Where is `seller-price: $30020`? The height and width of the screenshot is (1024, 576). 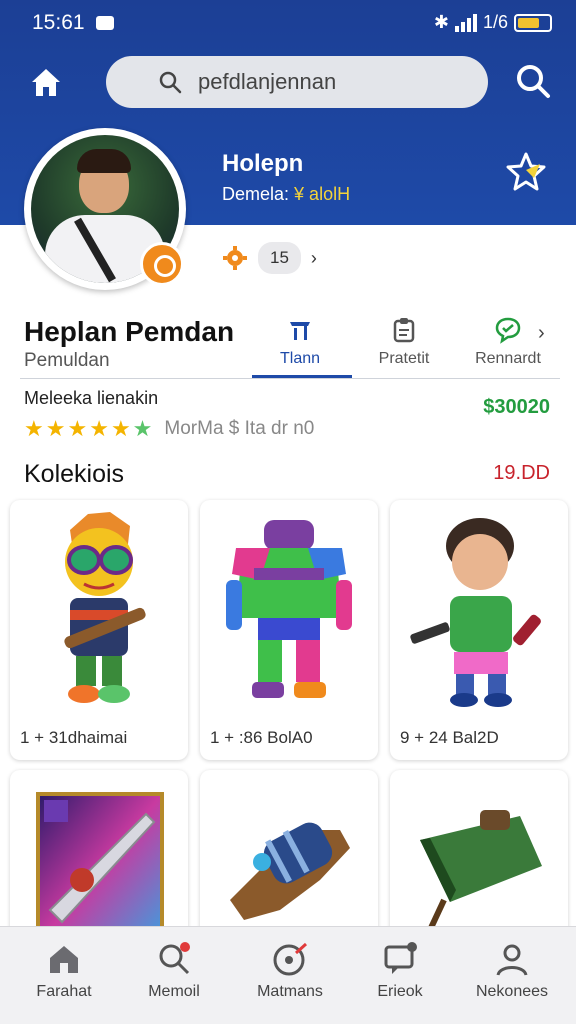
seller-price: $30020 is located at coordinates (516, 407).